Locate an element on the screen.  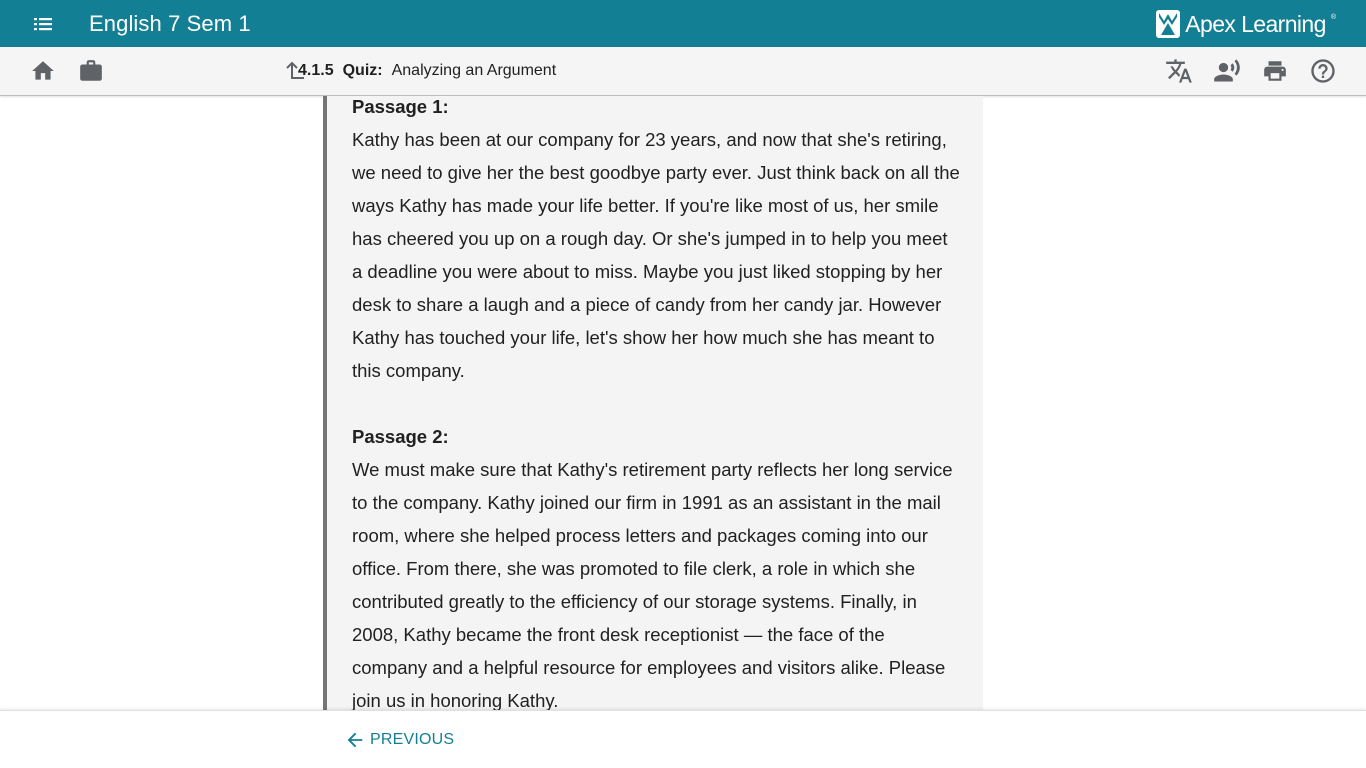
briefcase-button is located at coordinates (91, 71).